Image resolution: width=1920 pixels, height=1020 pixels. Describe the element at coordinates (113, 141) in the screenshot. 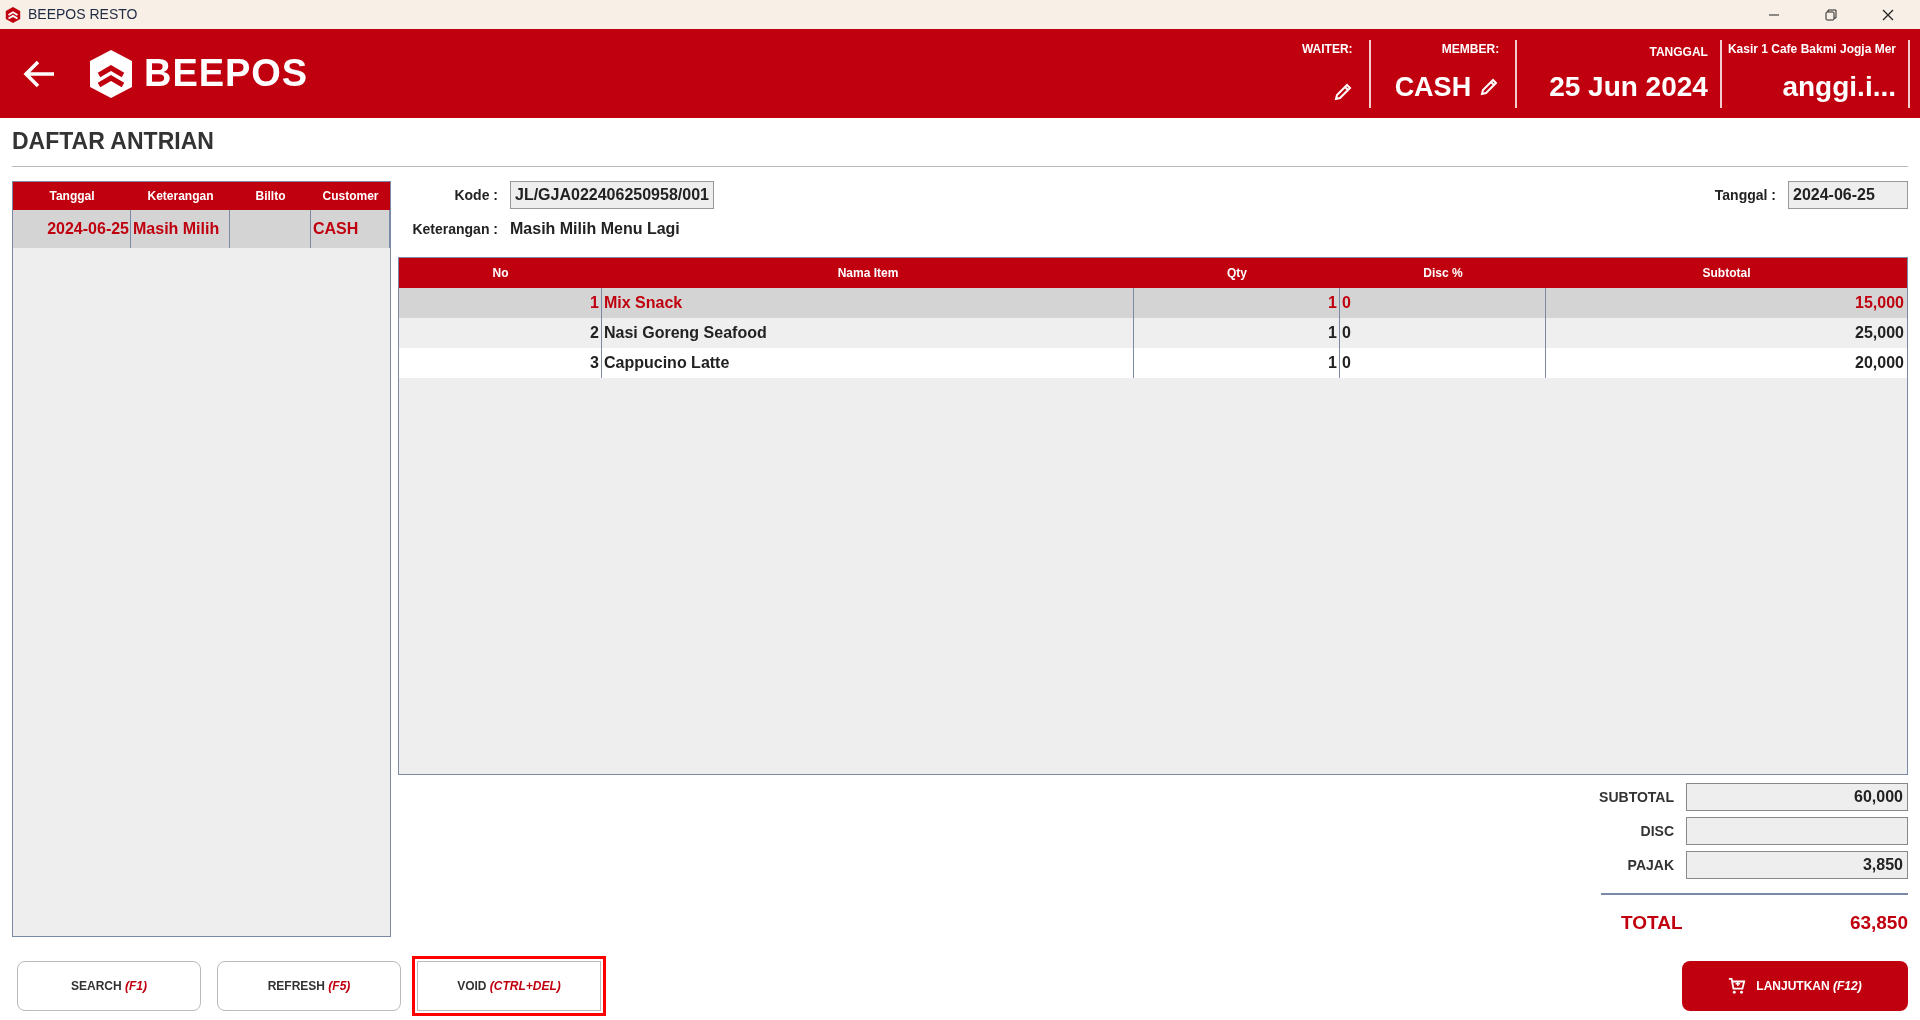

I see `page-title: DAFTAR ANTRIAN` at that location.